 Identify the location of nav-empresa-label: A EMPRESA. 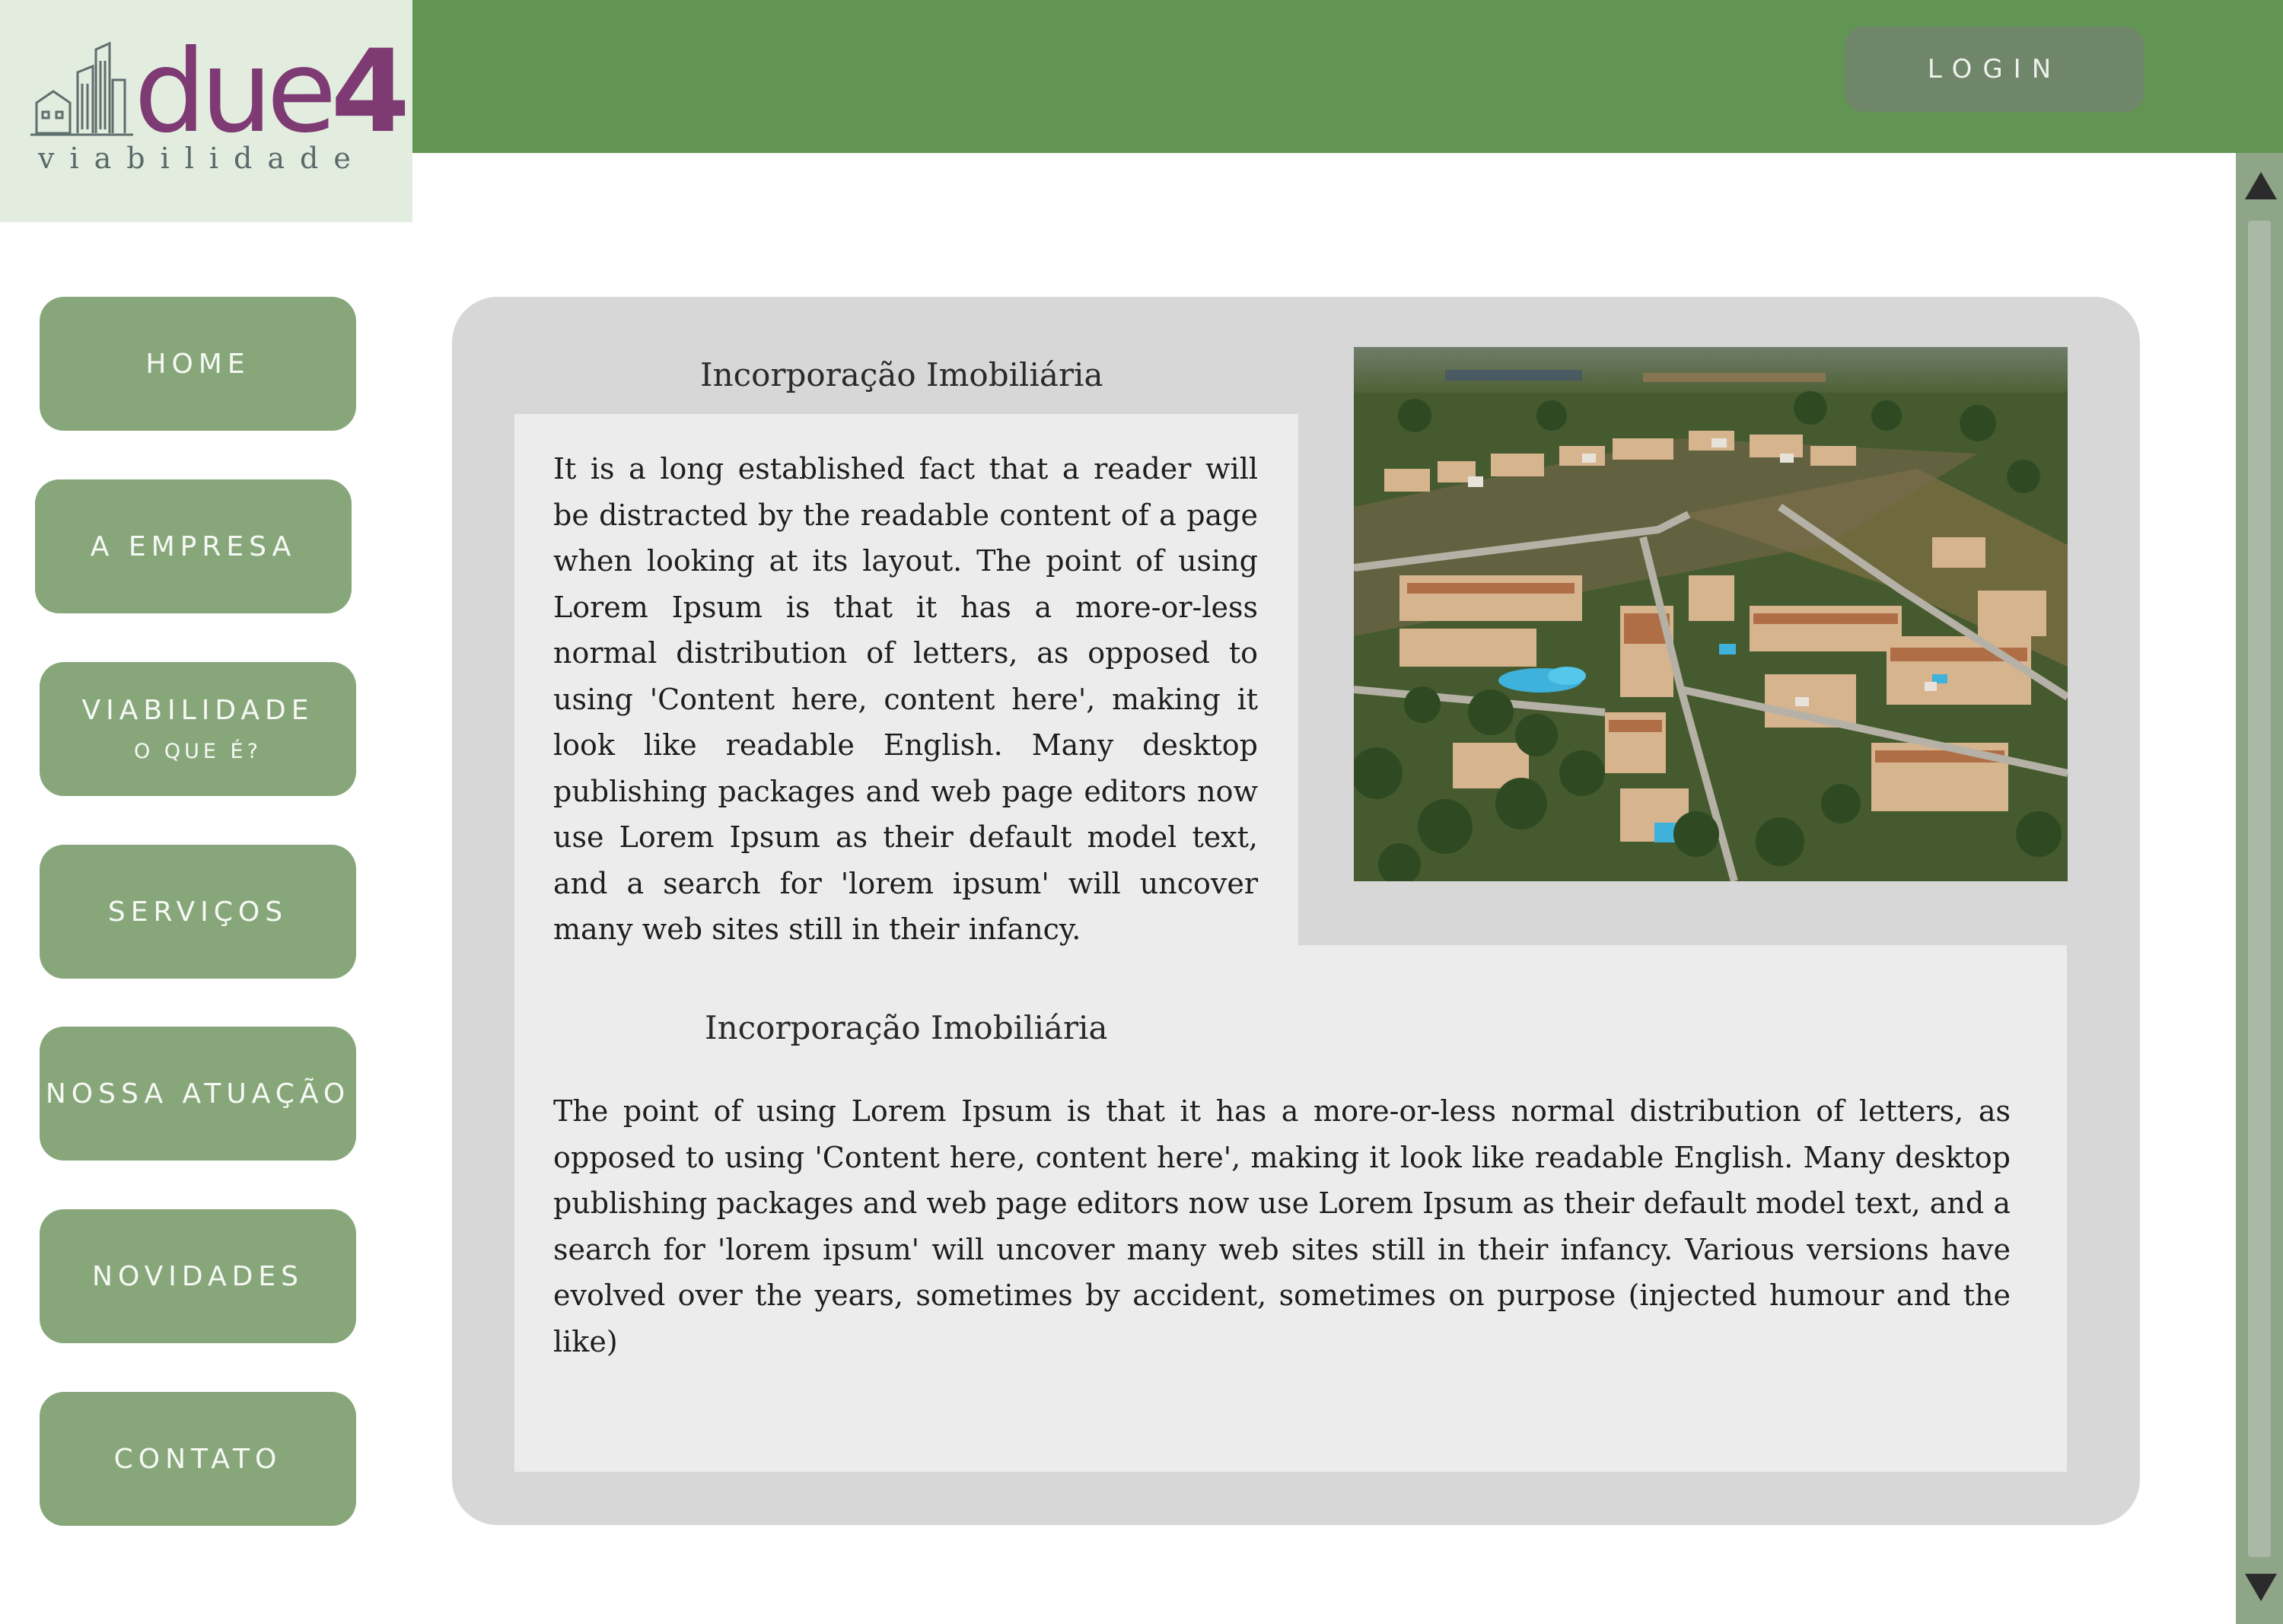
(193, 546).